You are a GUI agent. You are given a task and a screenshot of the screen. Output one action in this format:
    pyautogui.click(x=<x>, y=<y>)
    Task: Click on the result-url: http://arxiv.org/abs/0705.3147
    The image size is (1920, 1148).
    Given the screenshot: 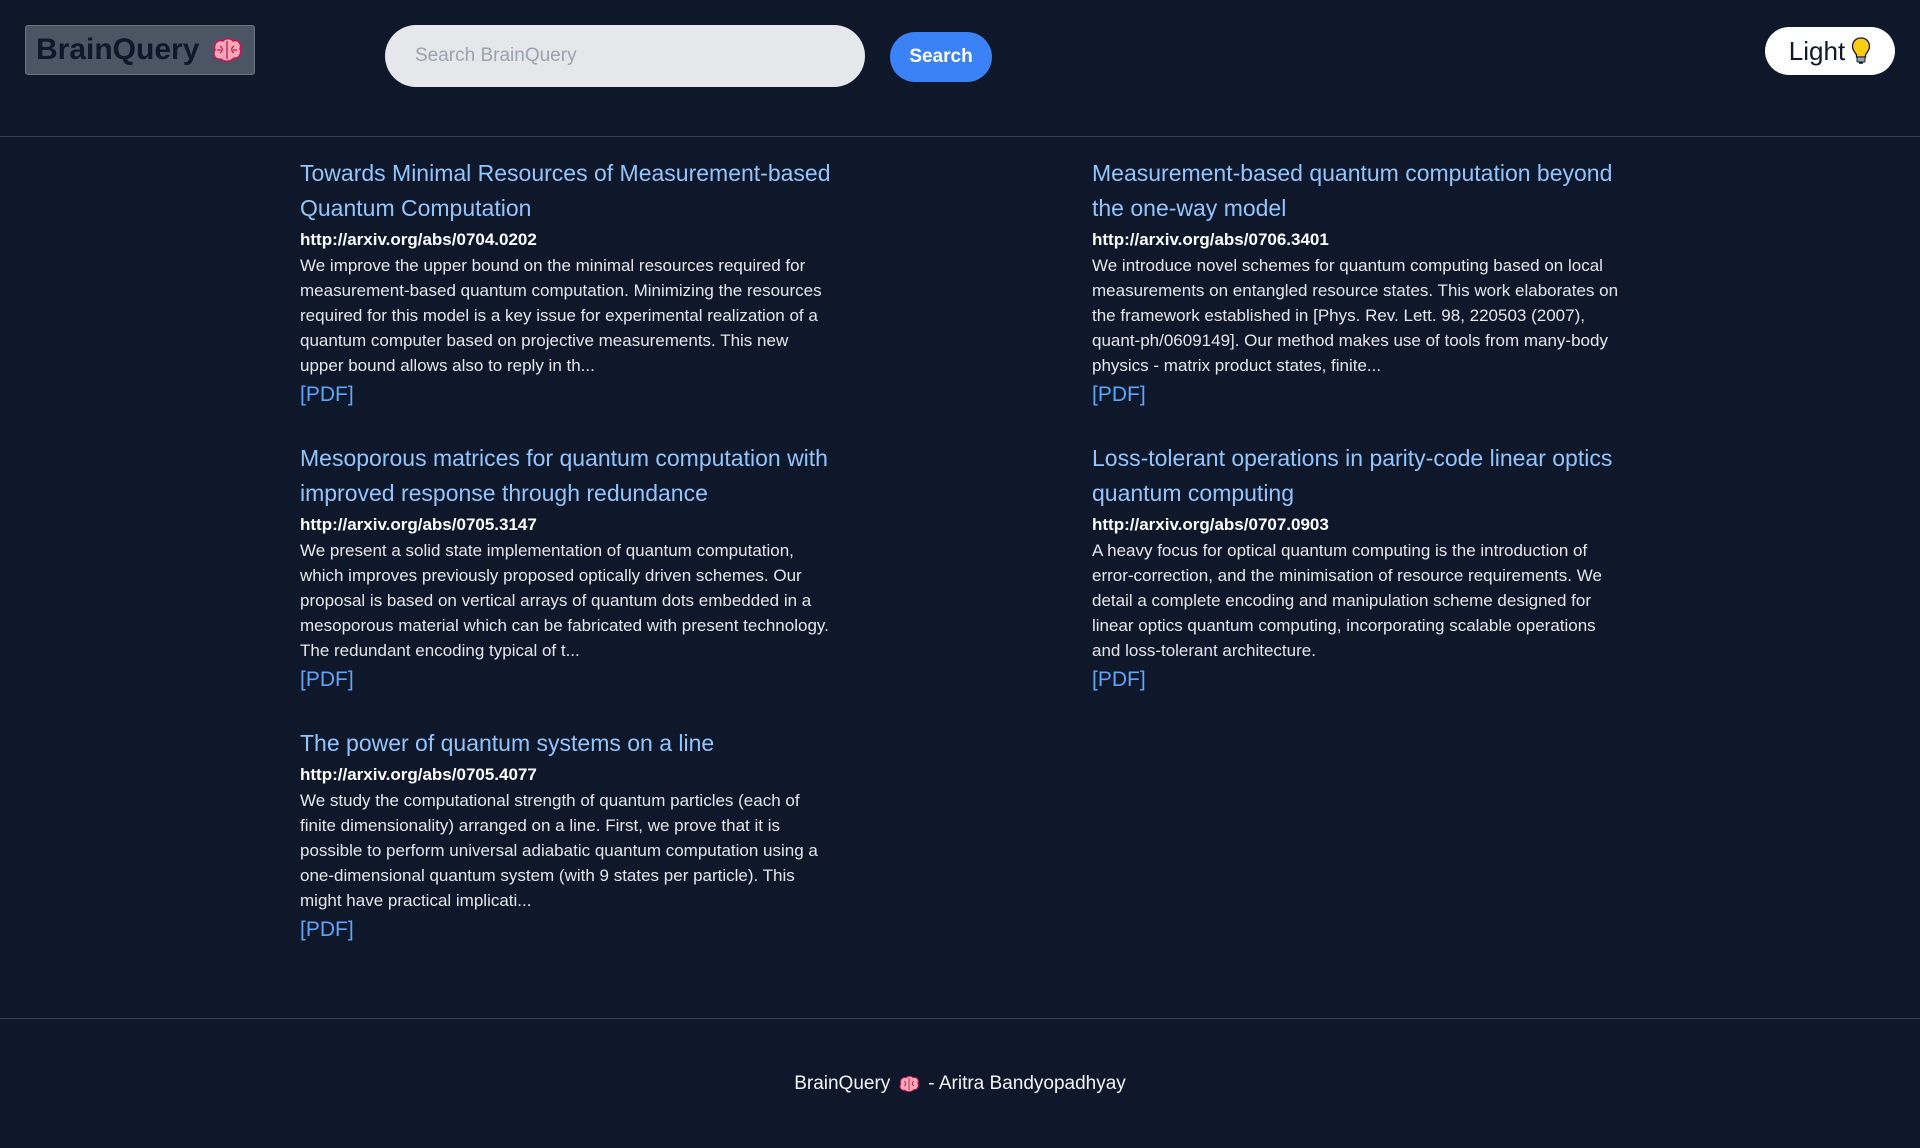 What is the action you would take?
    pyautogui.click(x=418, y=524)
    